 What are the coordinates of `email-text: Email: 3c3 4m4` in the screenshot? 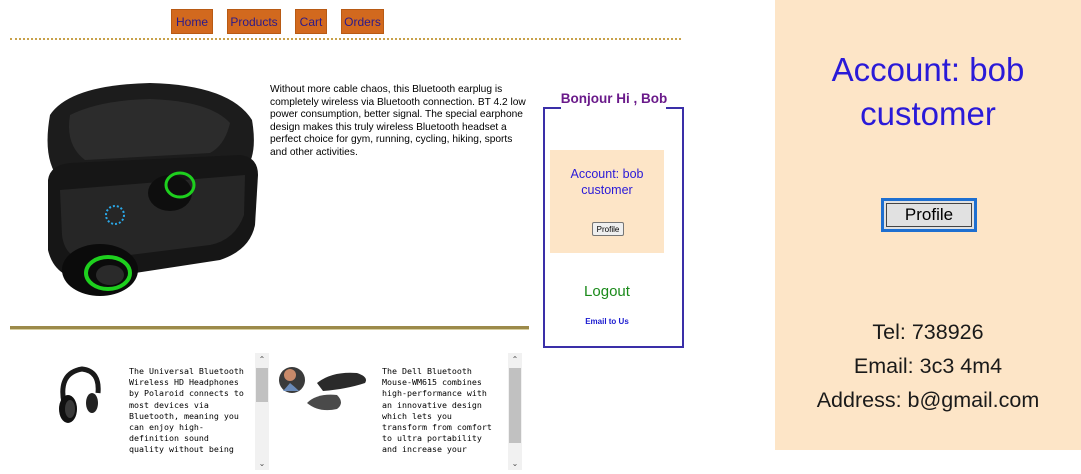 It's located at (928, 366).